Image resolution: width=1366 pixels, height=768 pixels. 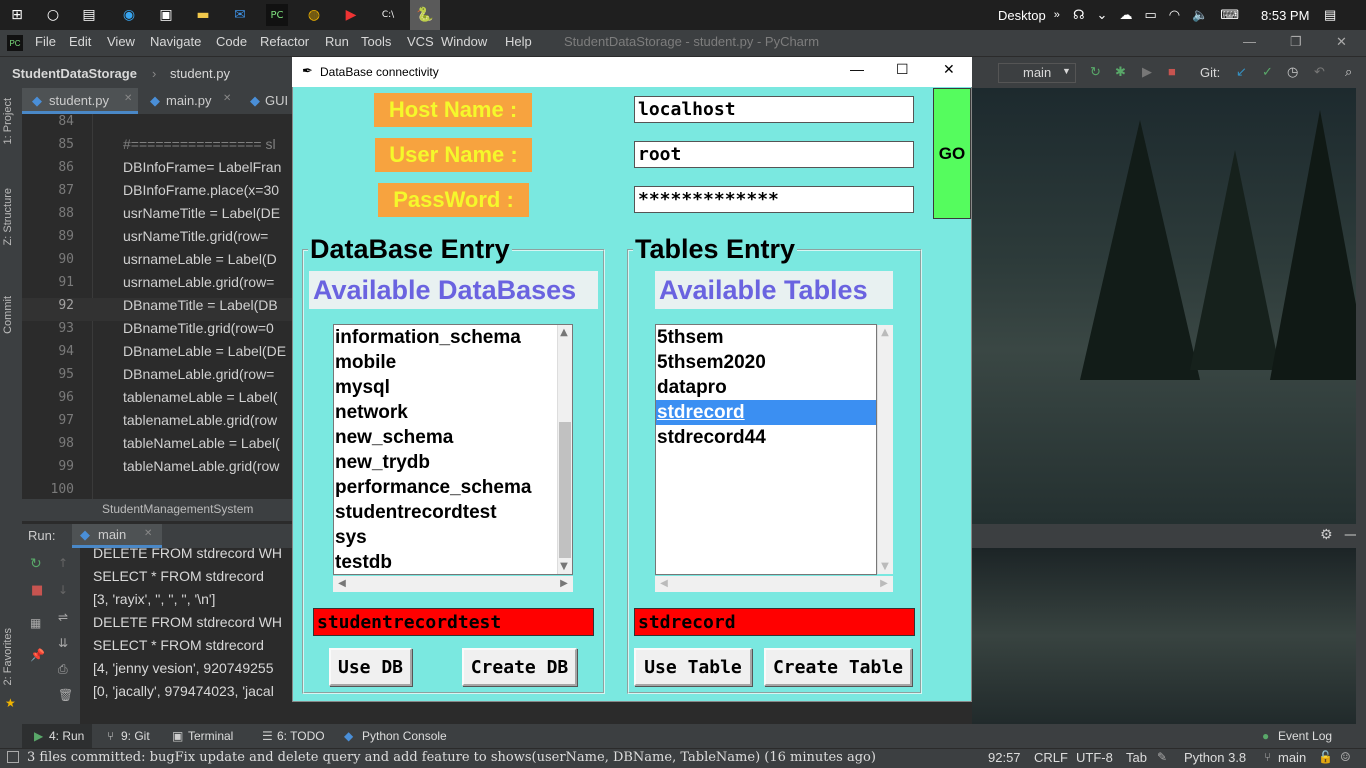 What do you see at coordinates (63, 643) in the screenshot?
I see `scroll-end-icon: ⇊` at bounding box center [63, 643].